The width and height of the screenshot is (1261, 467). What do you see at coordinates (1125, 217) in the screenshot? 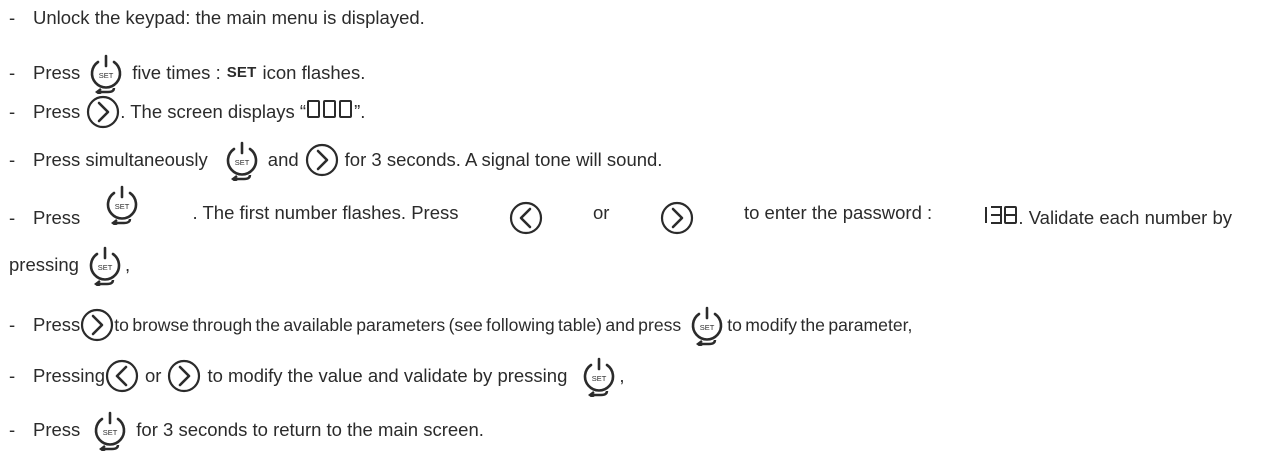
I see `step-text: . Validate each number by` at bounding box center [1125, 217].